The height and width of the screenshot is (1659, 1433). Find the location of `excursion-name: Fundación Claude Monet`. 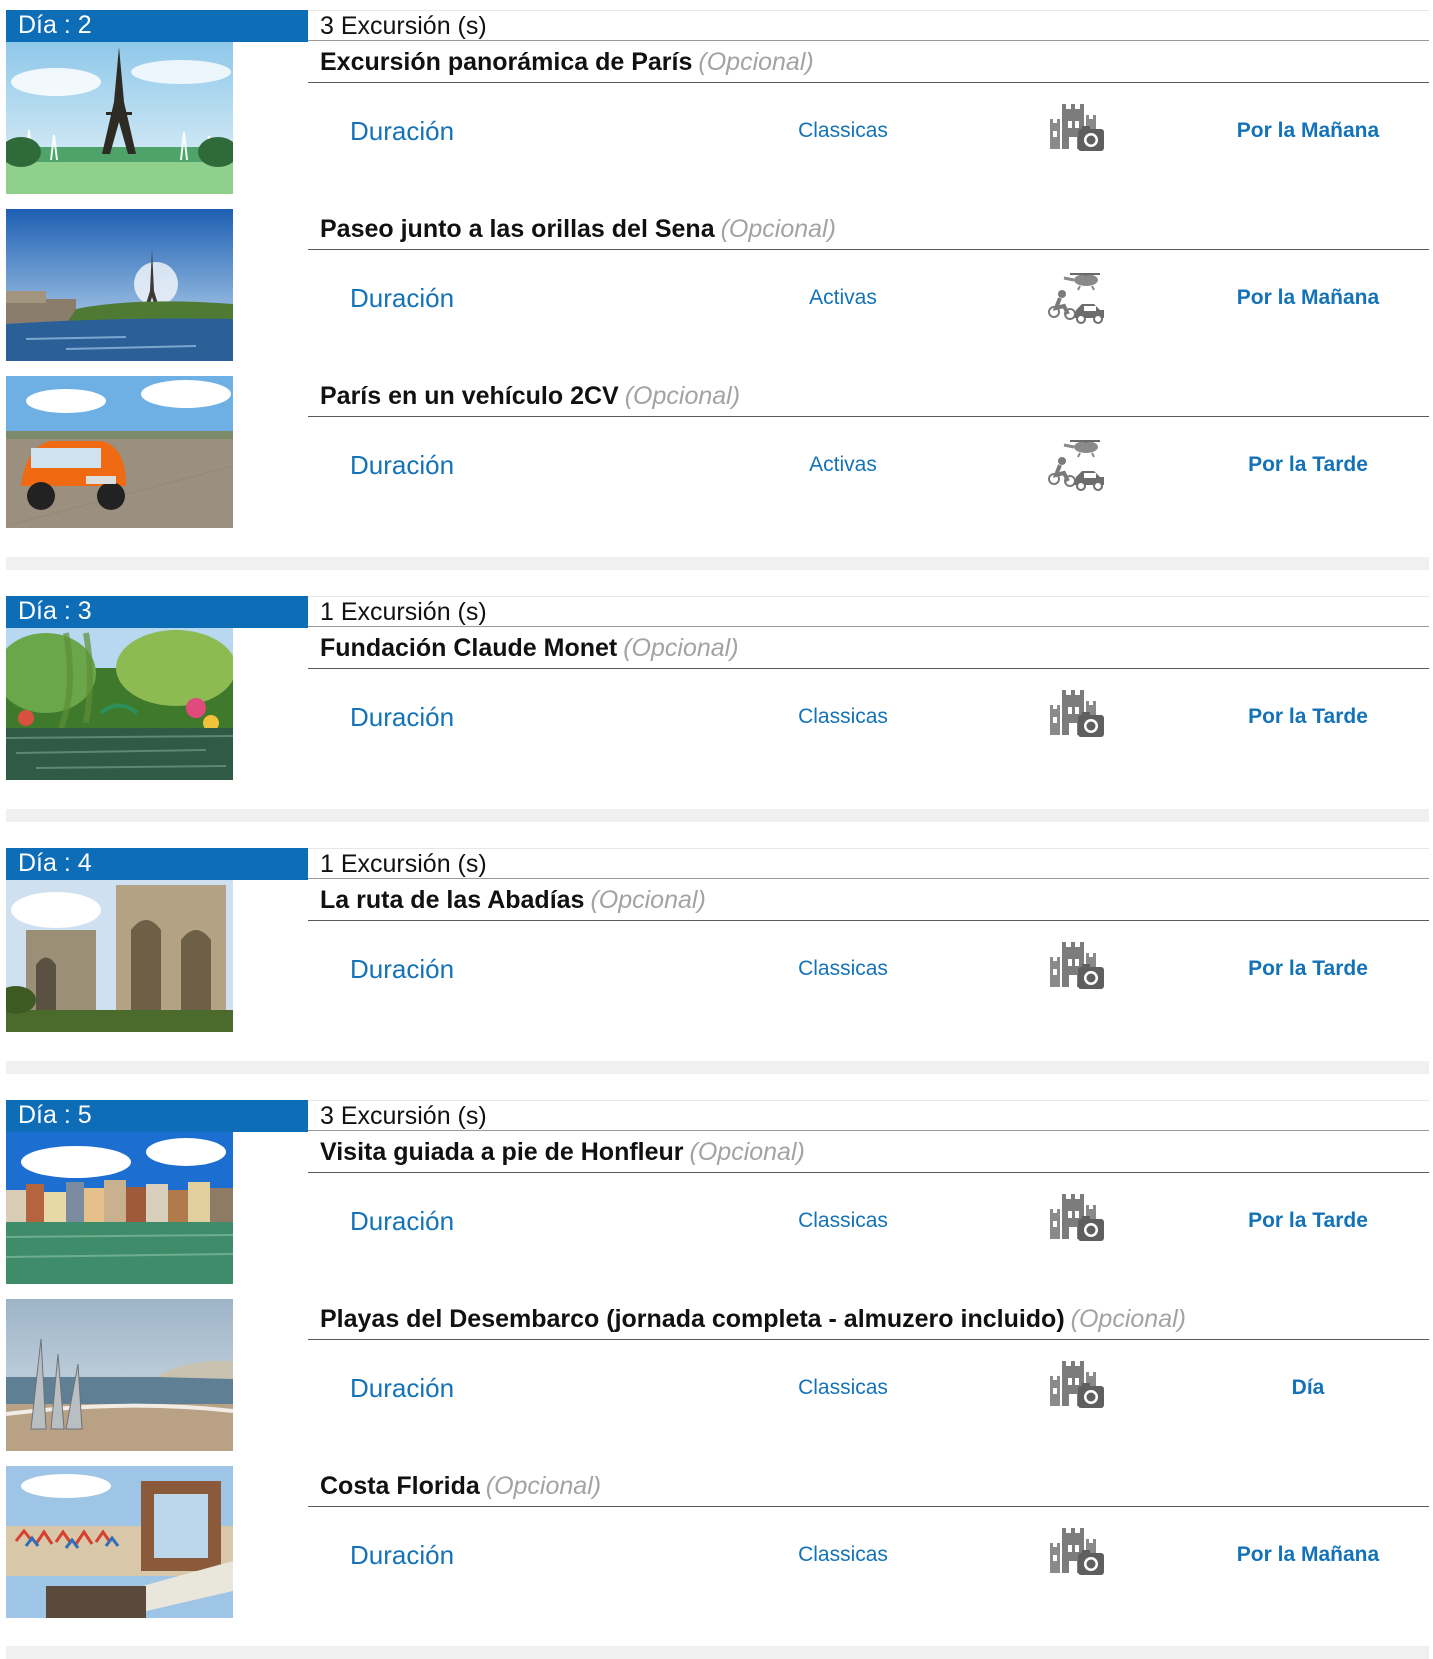

excursion-name: Fundación Claude Monet is located at coordinates (468, 648).